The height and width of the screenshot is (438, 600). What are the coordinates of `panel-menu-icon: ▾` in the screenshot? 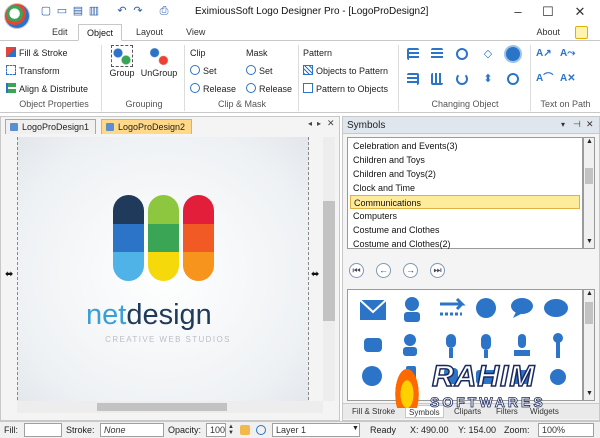 It's located at (563, 124).